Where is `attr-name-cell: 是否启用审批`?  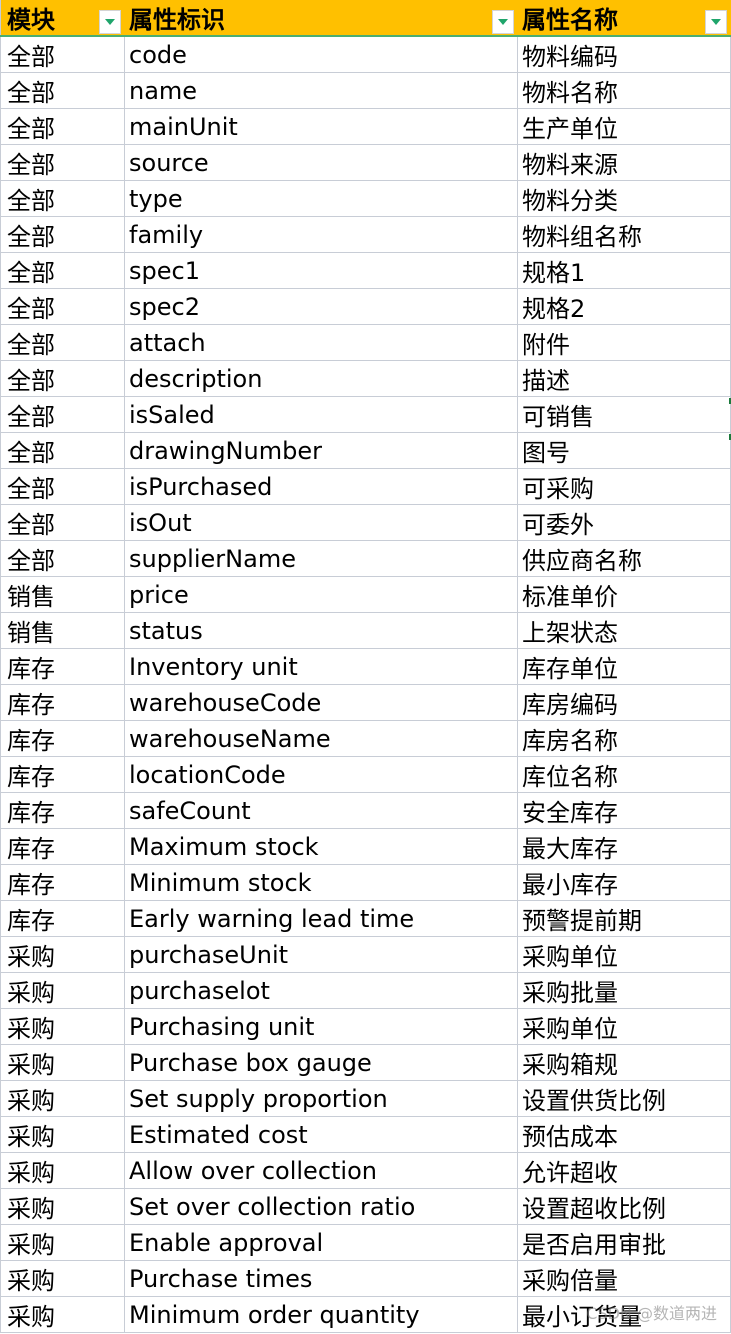
attr-name-cell: 是否启用审批 is located at coordinates (624, 1242).